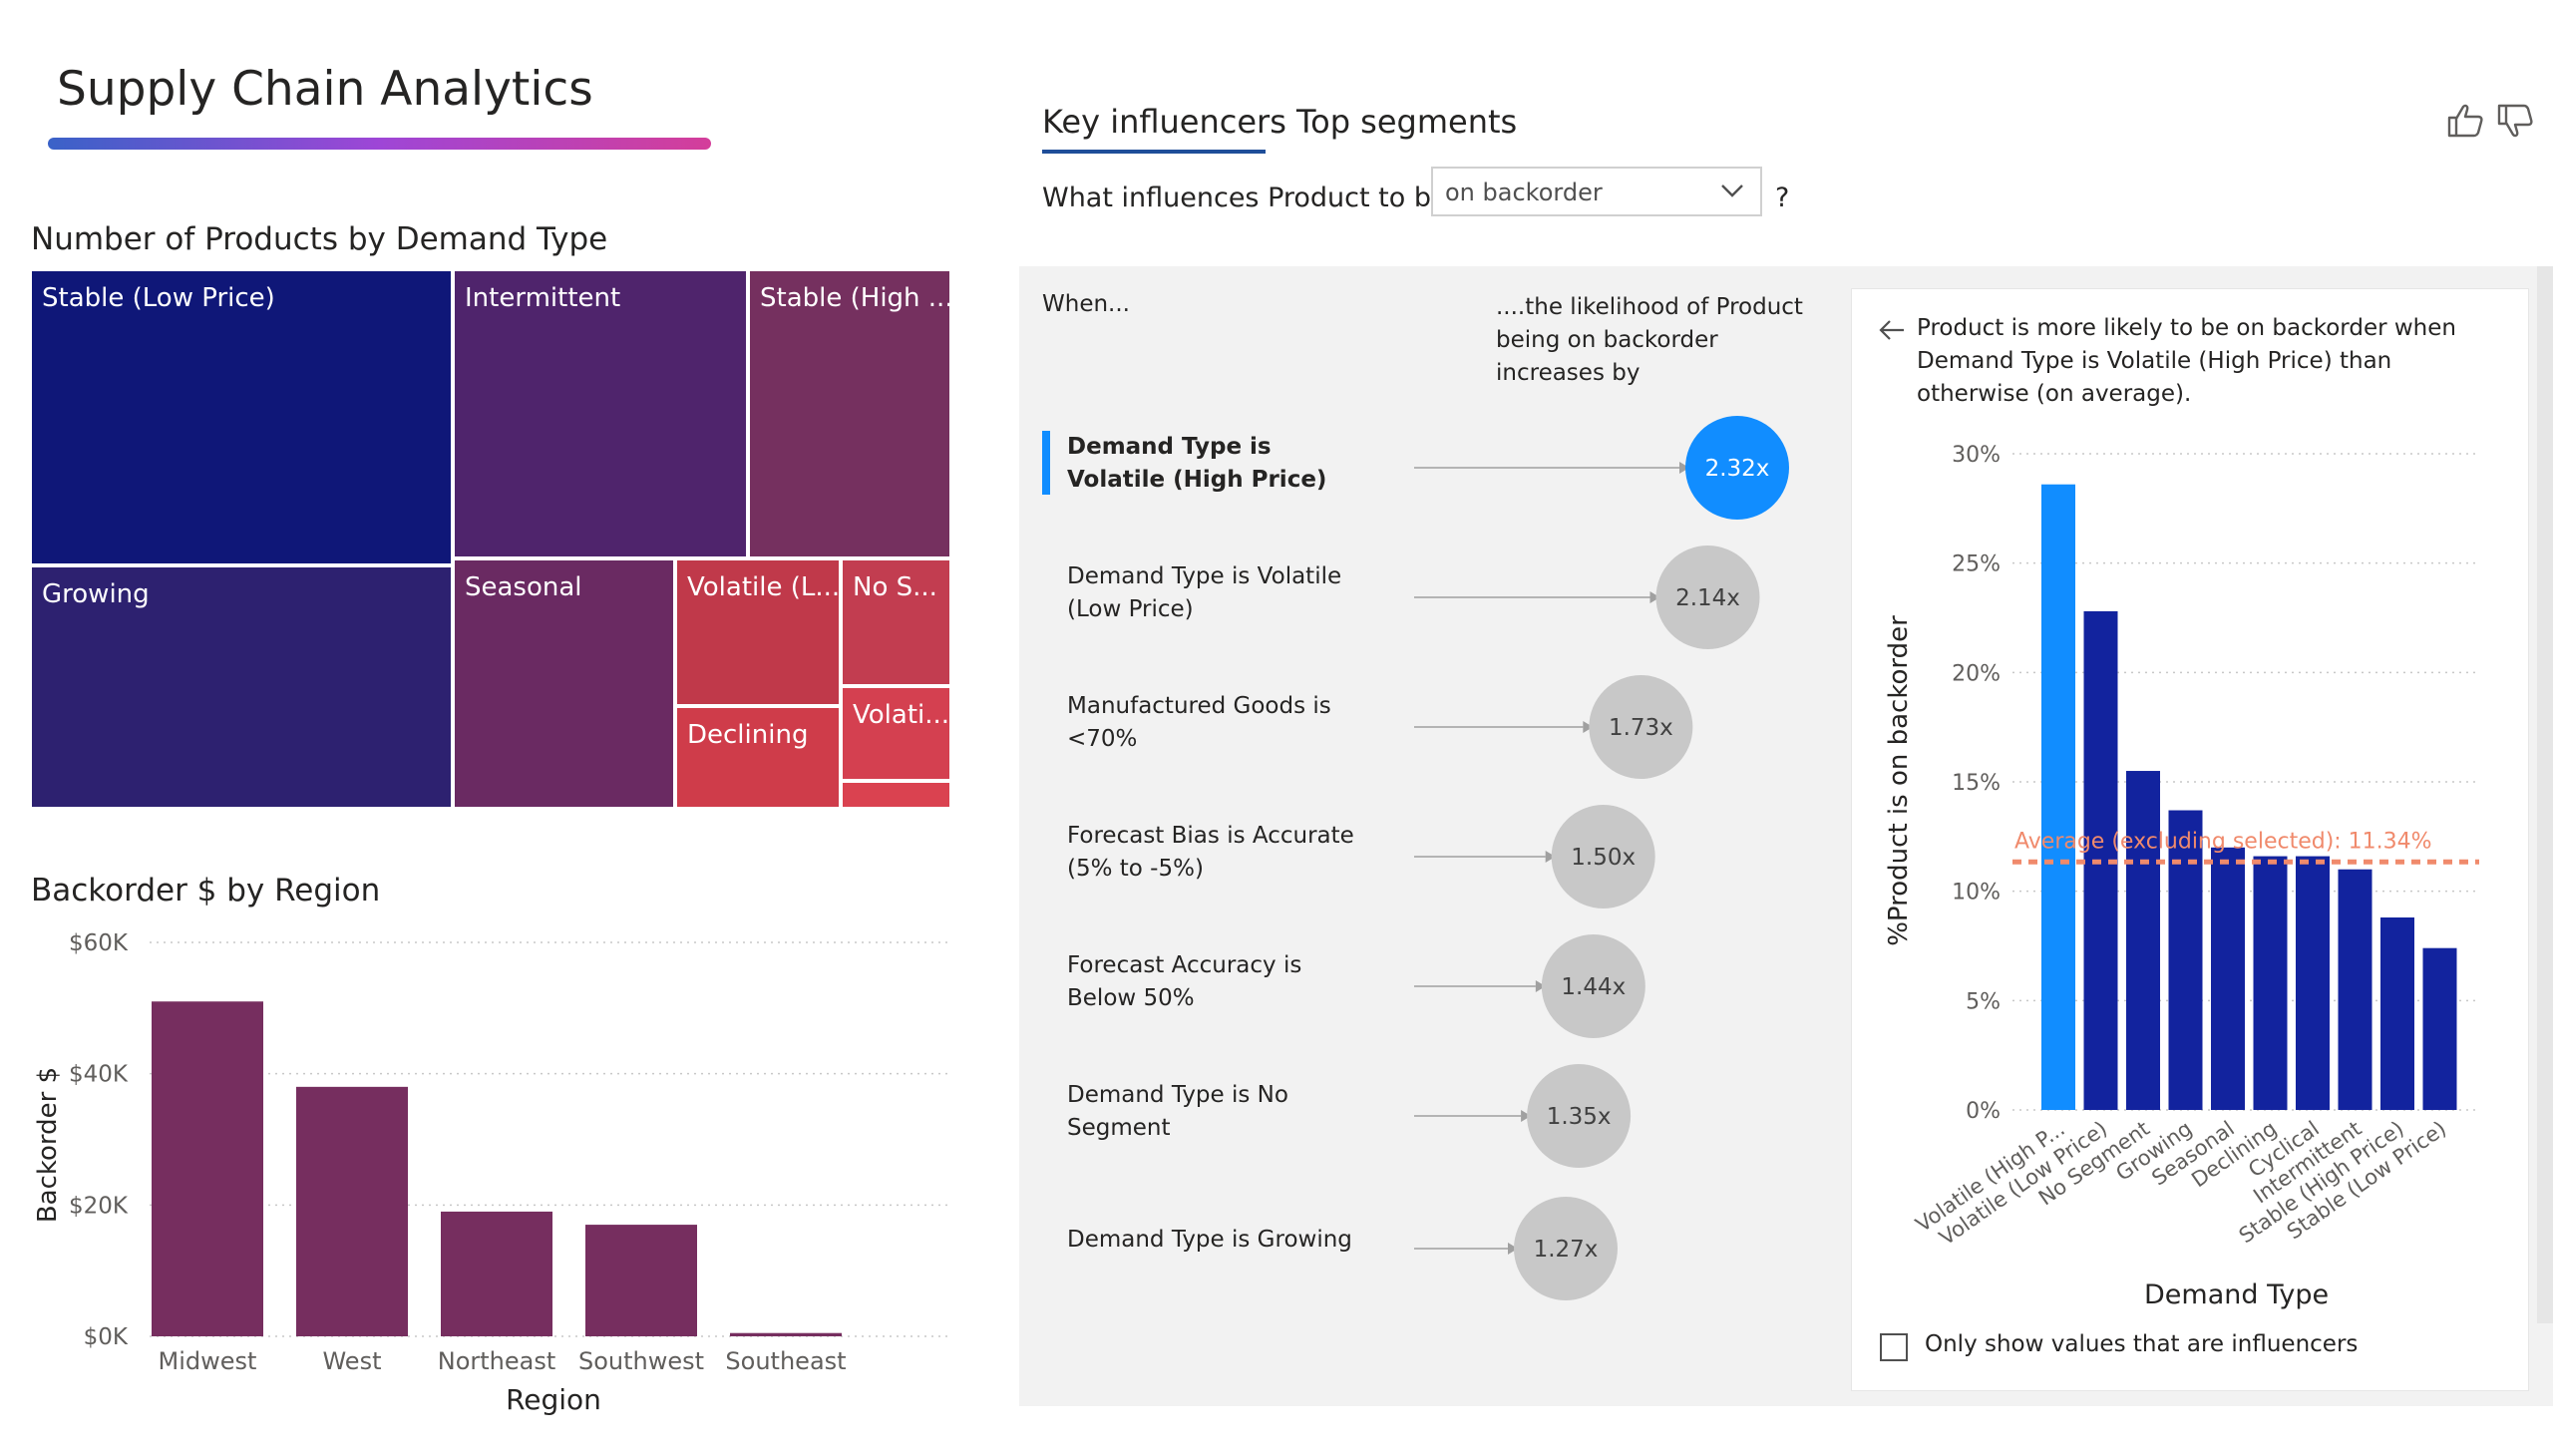  Describe the element at coordinates (208, 1361) in the screenshot. I see `x-tick-label: Midwest` at that location.